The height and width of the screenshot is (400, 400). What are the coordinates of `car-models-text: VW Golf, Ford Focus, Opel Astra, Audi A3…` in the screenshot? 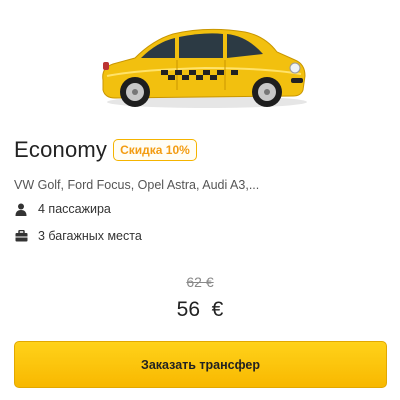 It's located at (137, 185).